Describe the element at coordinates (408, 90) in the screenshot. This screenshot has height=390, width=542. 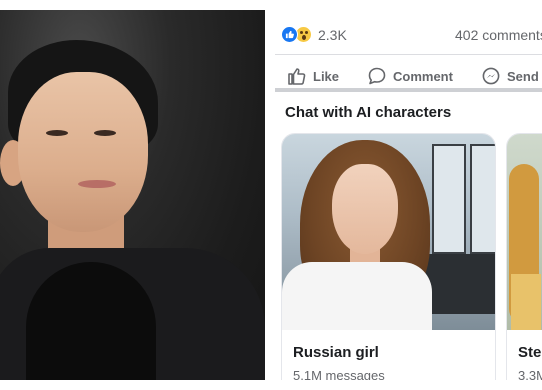
I see `section-divider` at that location.